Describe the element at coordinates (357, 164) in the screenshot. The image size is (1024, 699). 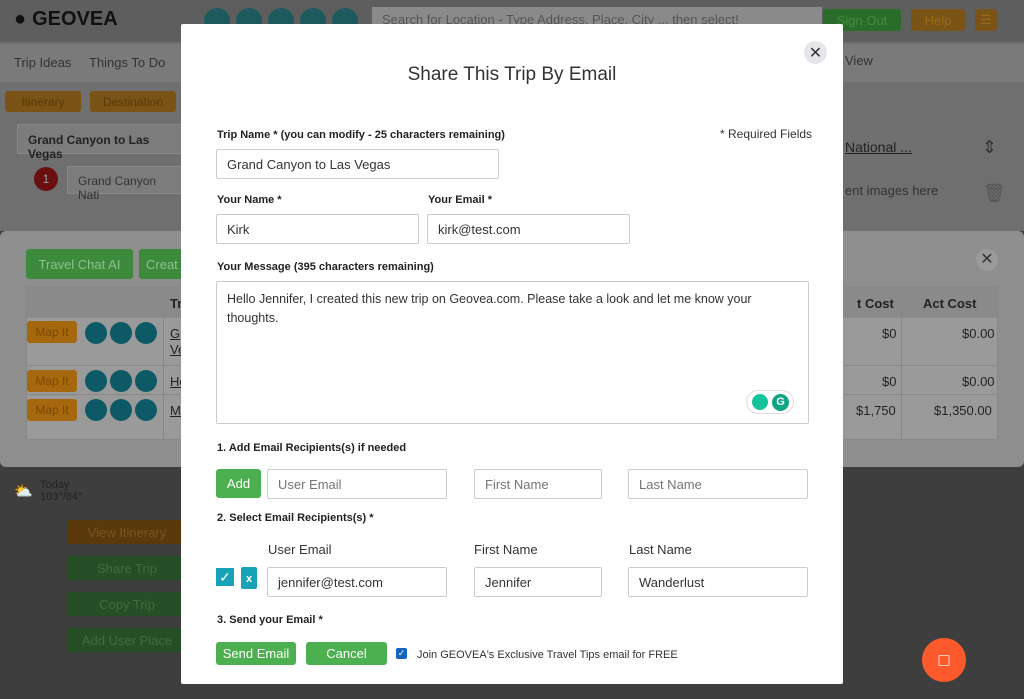
I see `trip-name-input: Grand Canyon to Las Vegas` at that location.